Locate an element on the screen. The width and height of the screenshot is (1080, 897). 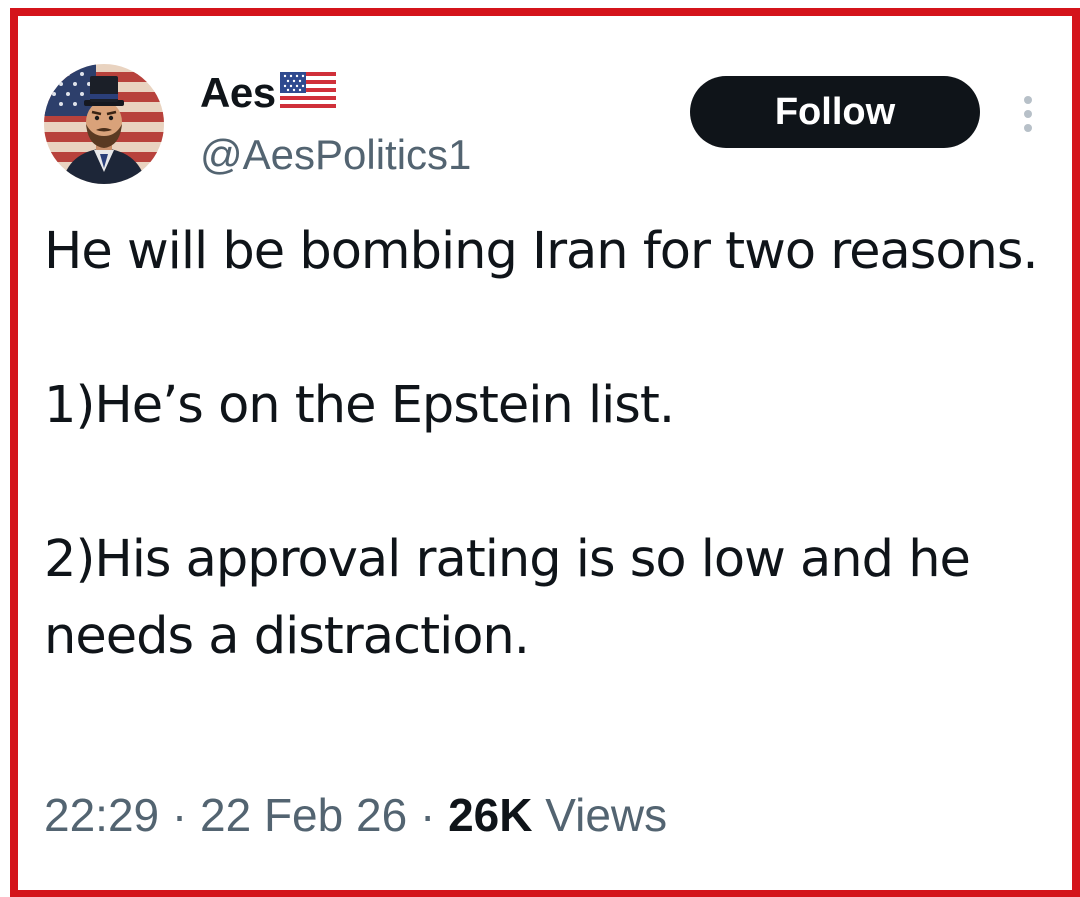
tweet-text-line: 1)He’s on the Epstein list. is located at coordinates (359, 405).